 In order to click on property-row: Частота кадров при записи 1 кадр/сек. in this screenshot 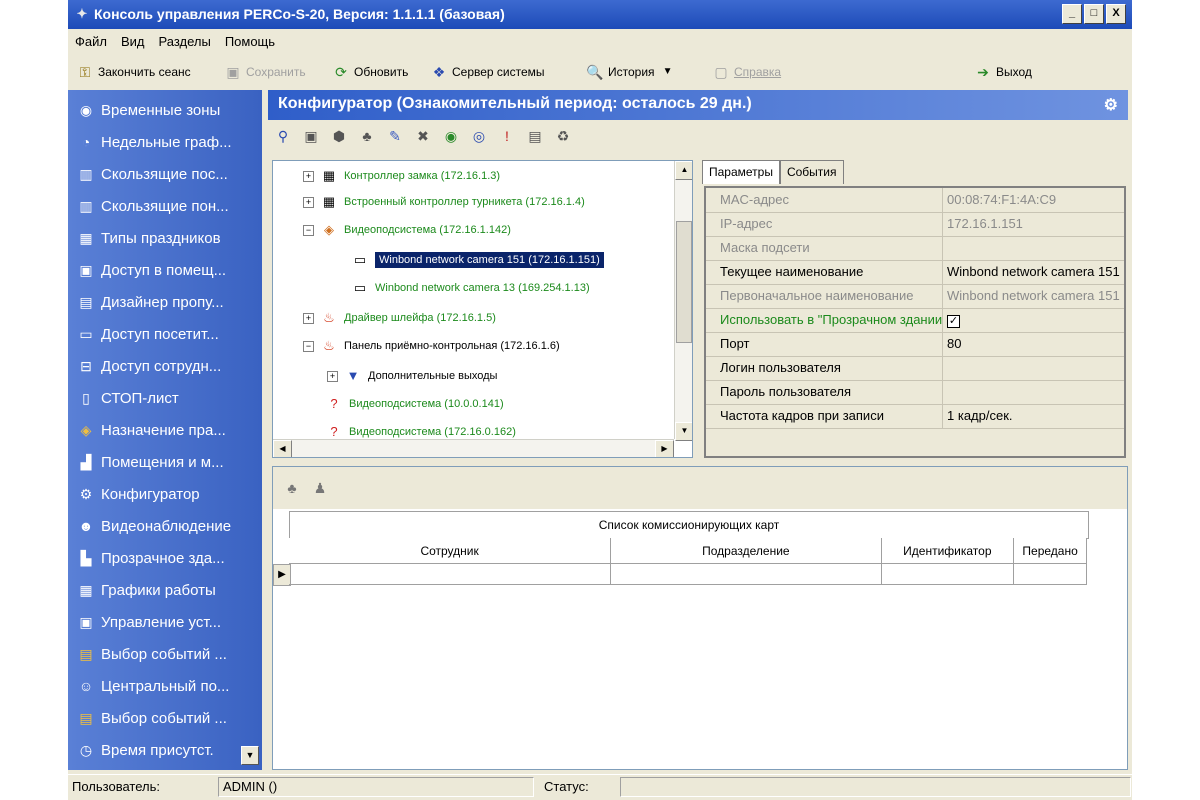, I will do `click(915, 416)`.